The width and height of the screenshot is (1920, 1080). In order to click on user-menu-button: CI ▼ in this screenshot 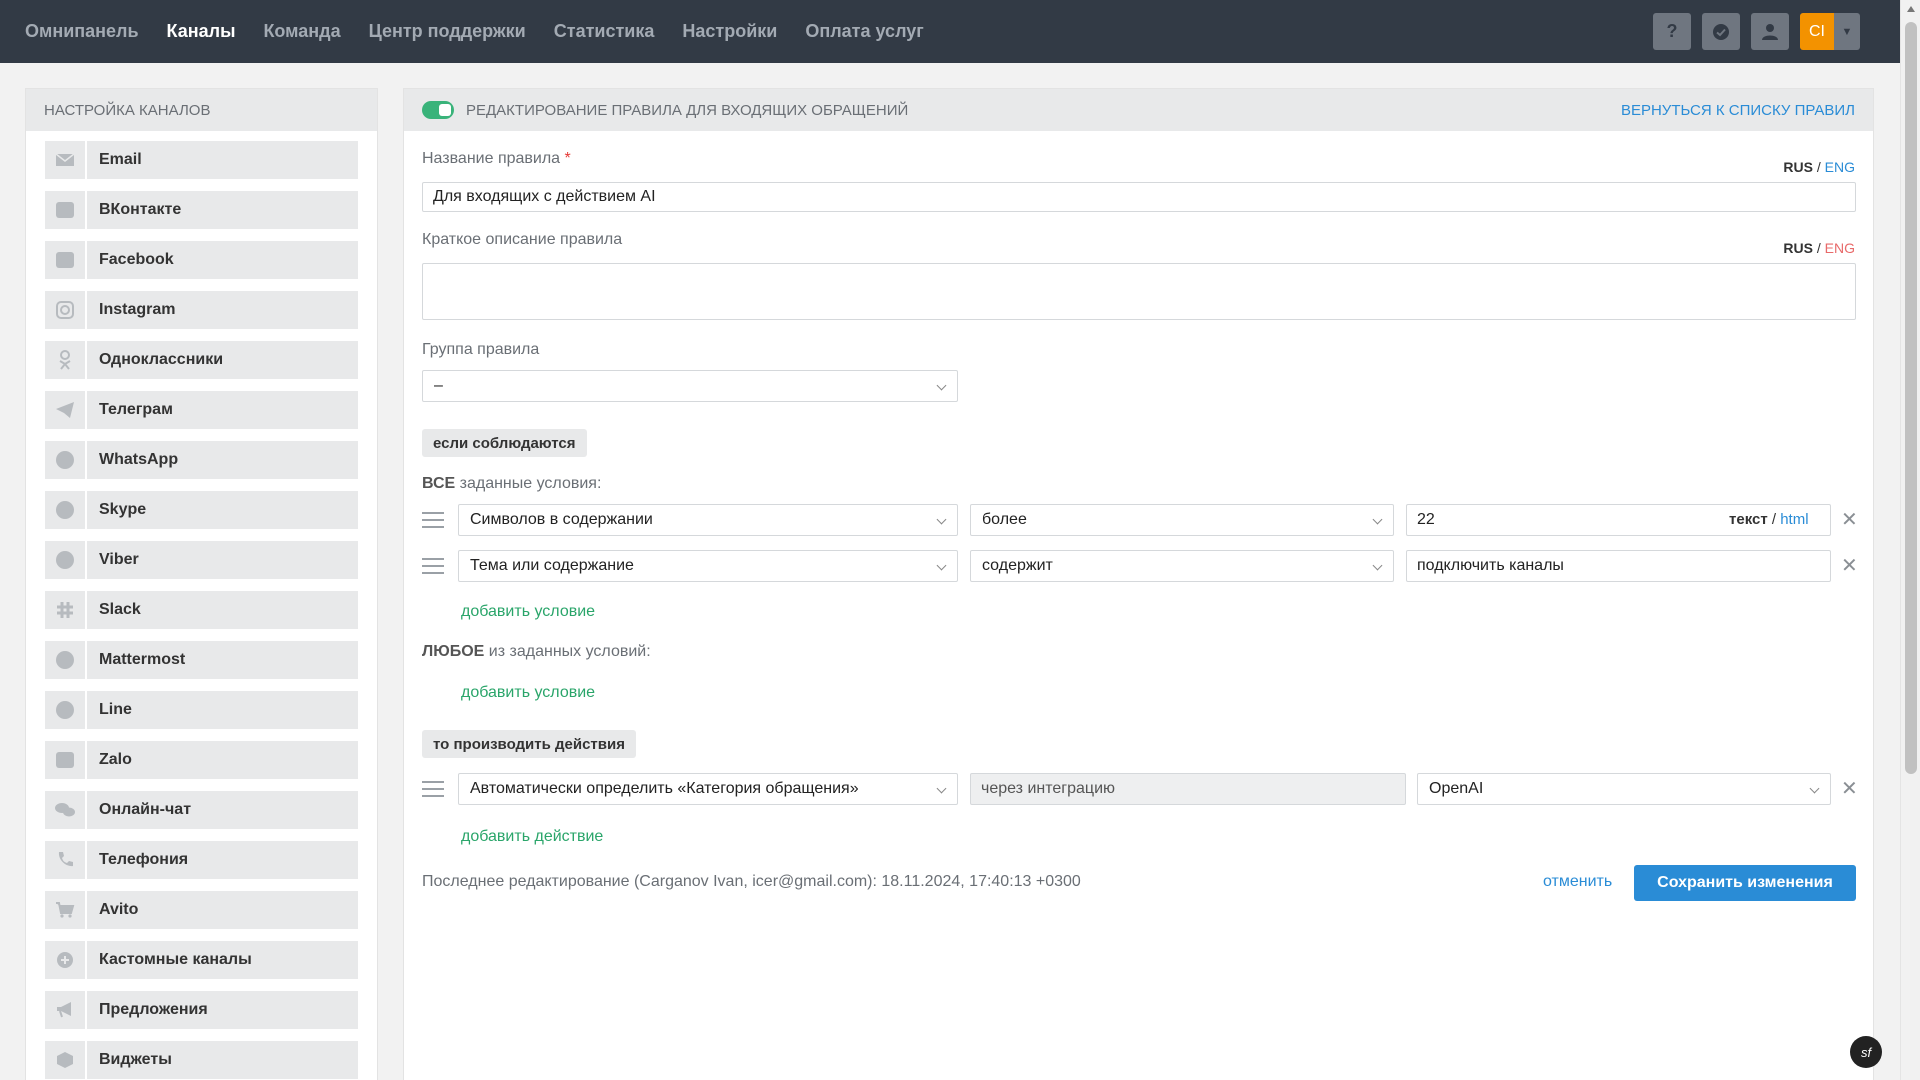, I will do `click(1830, 31)`.